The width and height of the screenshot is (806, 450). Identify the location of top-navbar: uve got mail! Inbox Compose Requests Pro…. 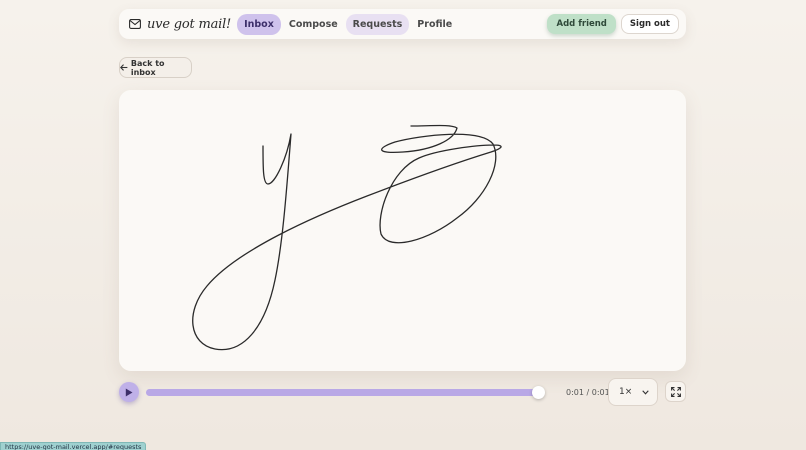
(402, 24).